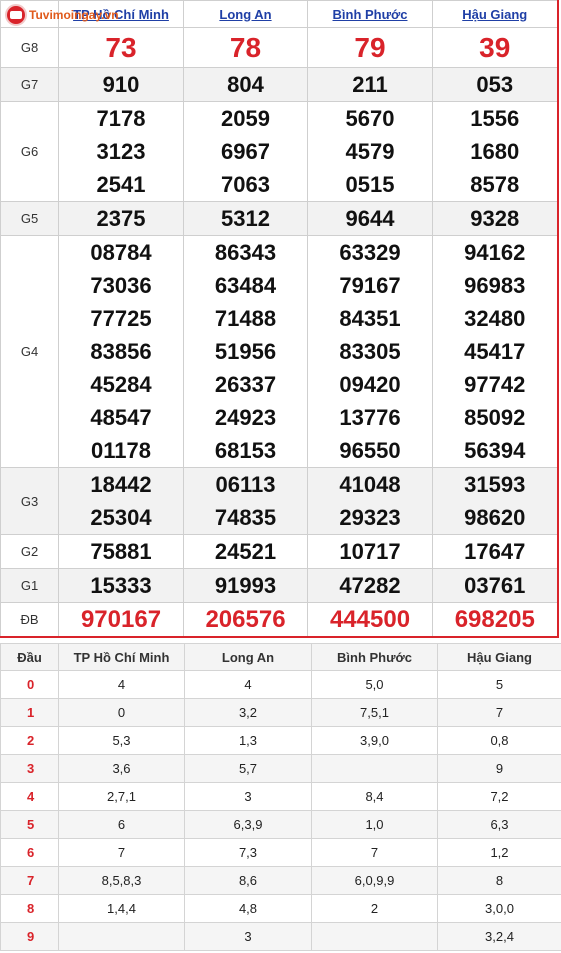 The image size is (561, 953). I want to click on dau-cell: 3,0,0, so click(499, 908).